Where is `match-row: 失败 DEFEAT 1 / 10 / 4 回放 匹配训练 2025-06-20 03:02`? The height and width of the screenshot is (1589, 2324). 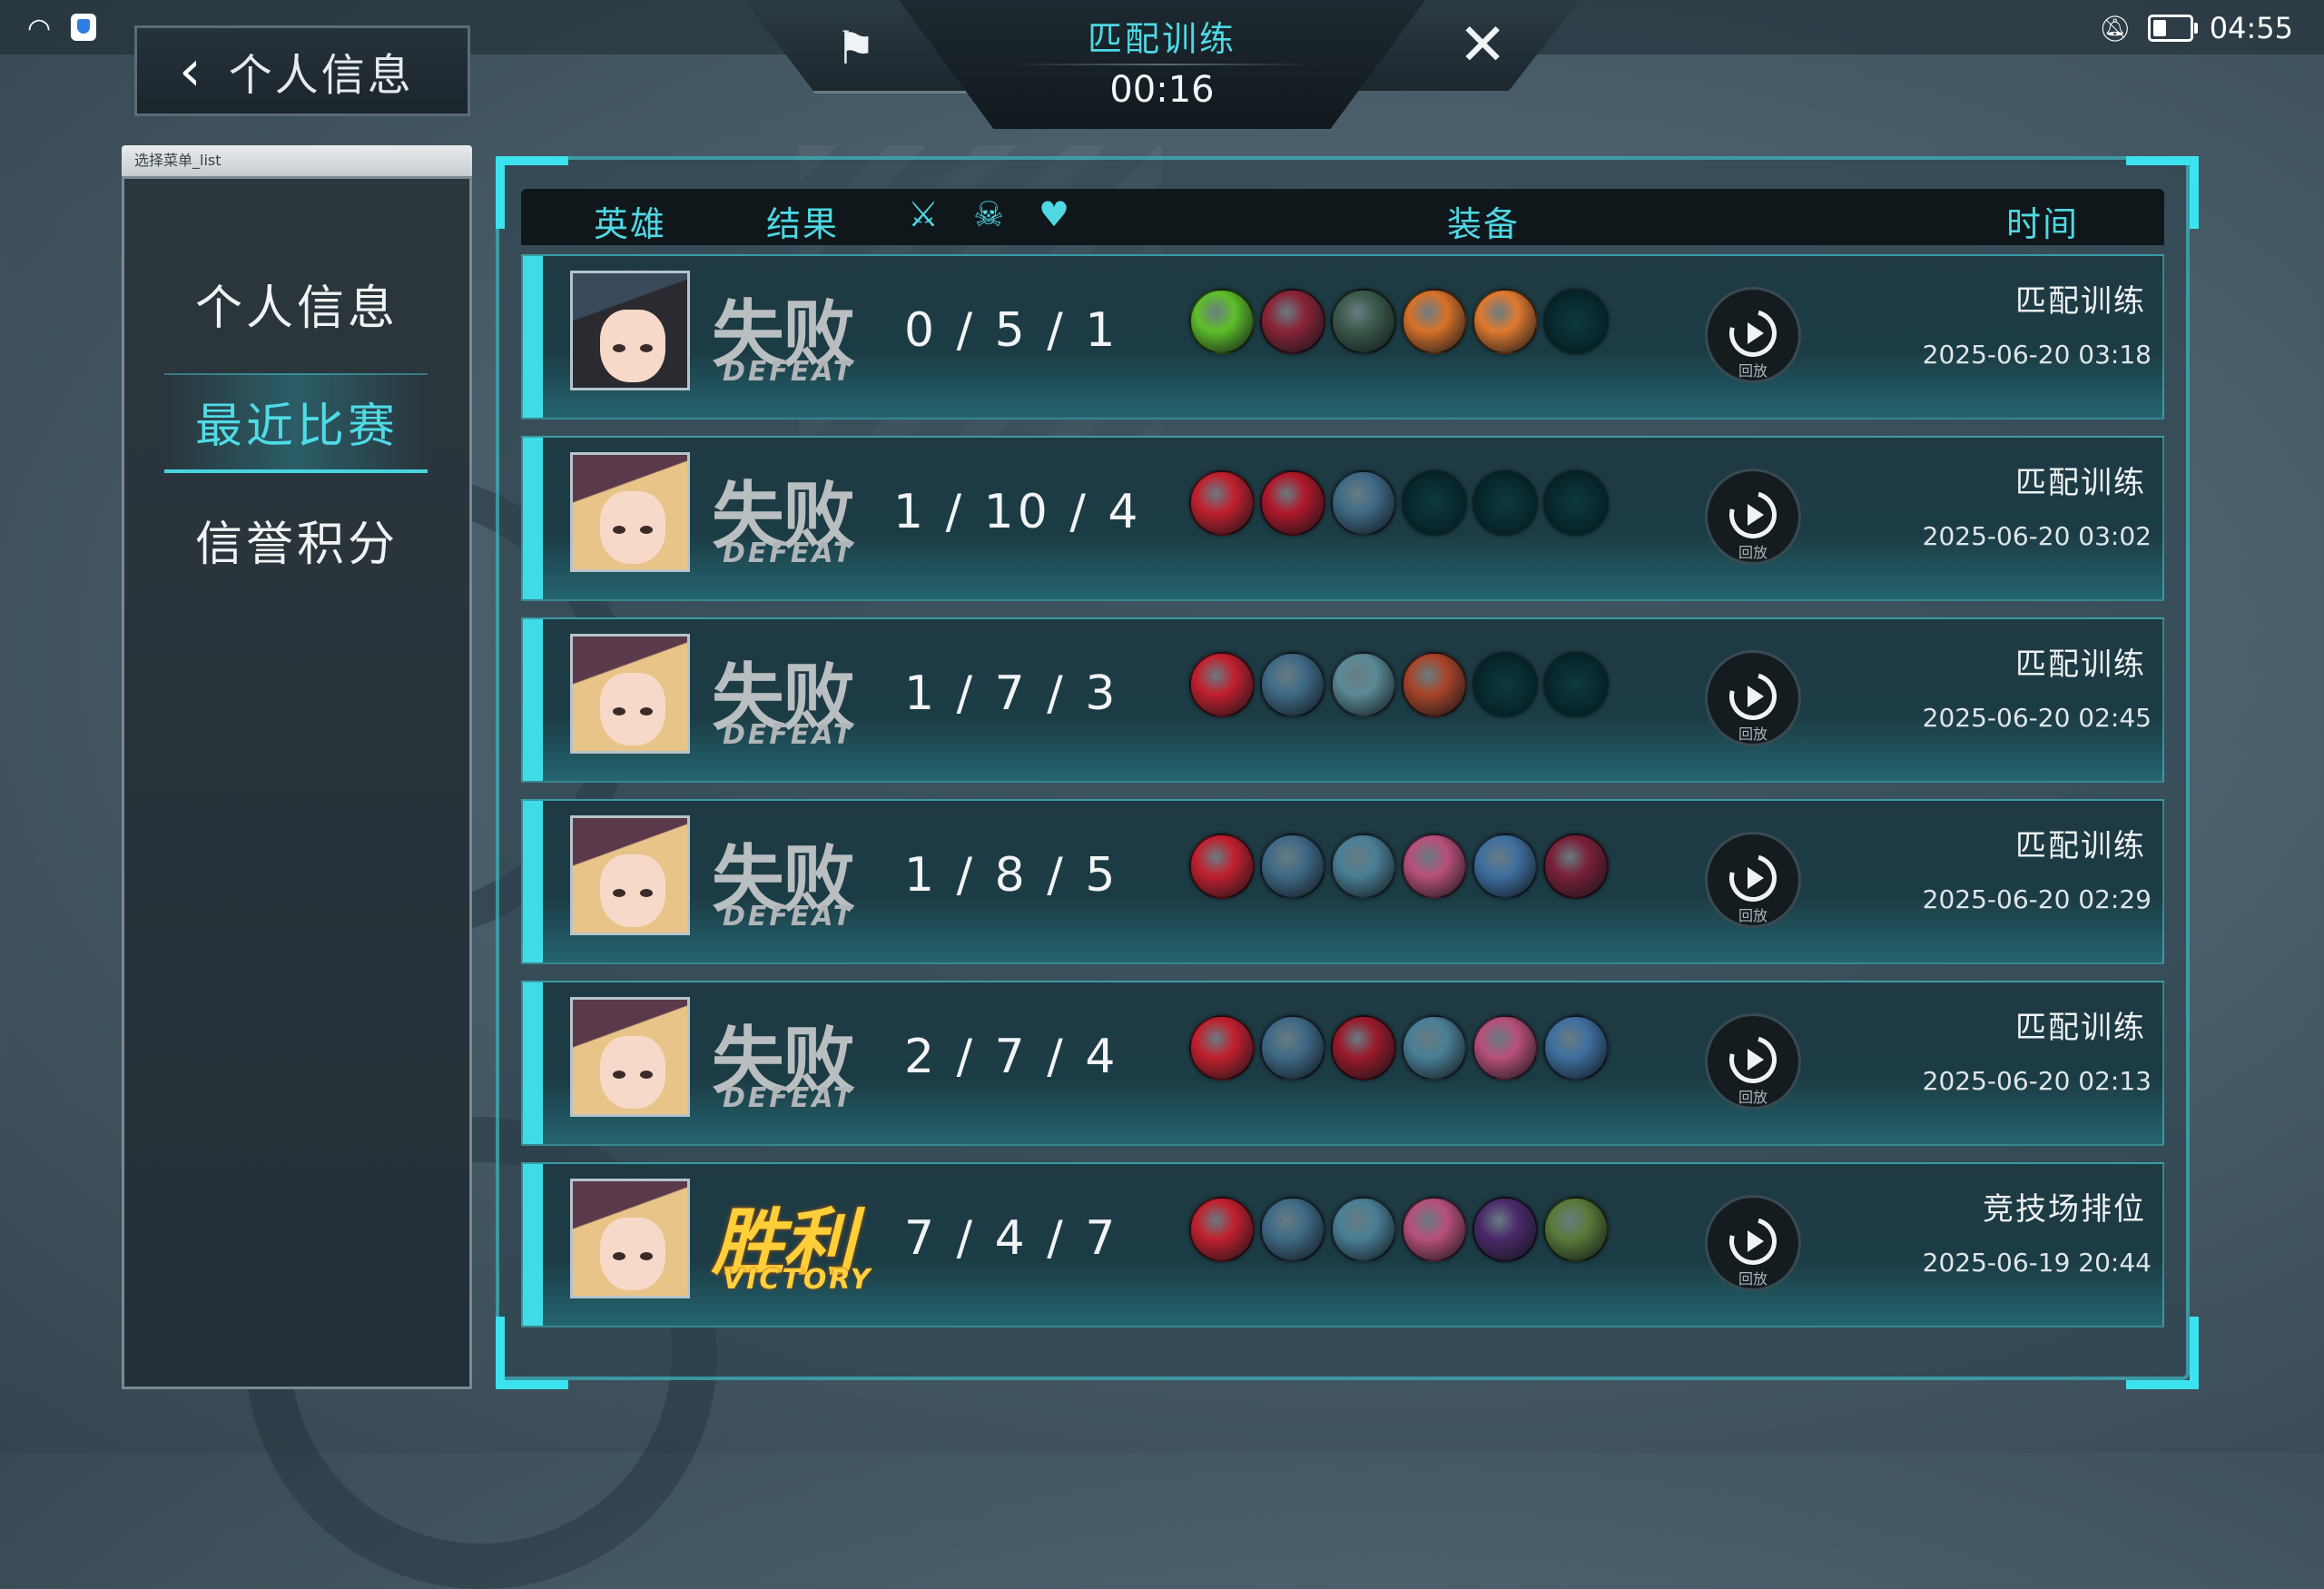
match-row: 失败 DEFEAT 1 / 10 / 4 回放 匹配训练 2025-06-20 03:02 is located at coordinates (1342, 518).